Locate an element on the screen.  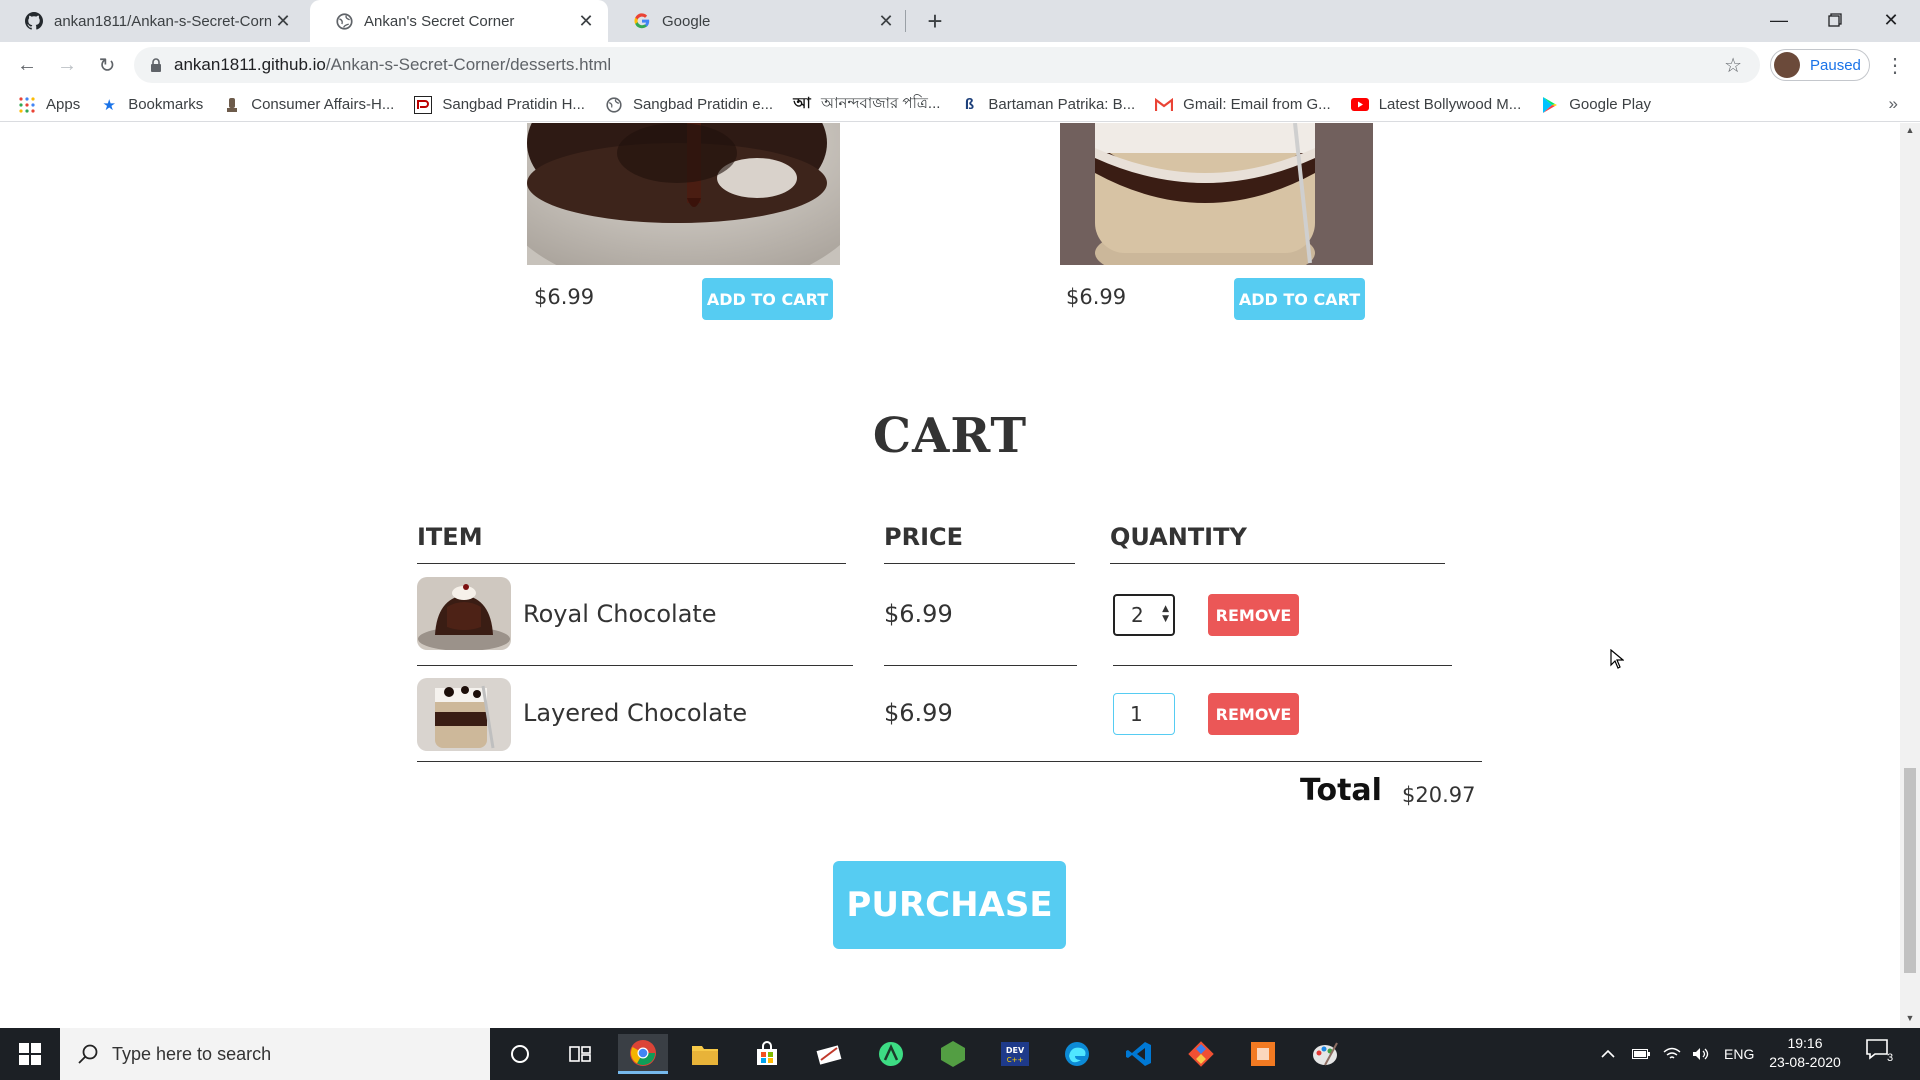
column-header-quantity: QUANTITY is located at coordinates (1178, 537).